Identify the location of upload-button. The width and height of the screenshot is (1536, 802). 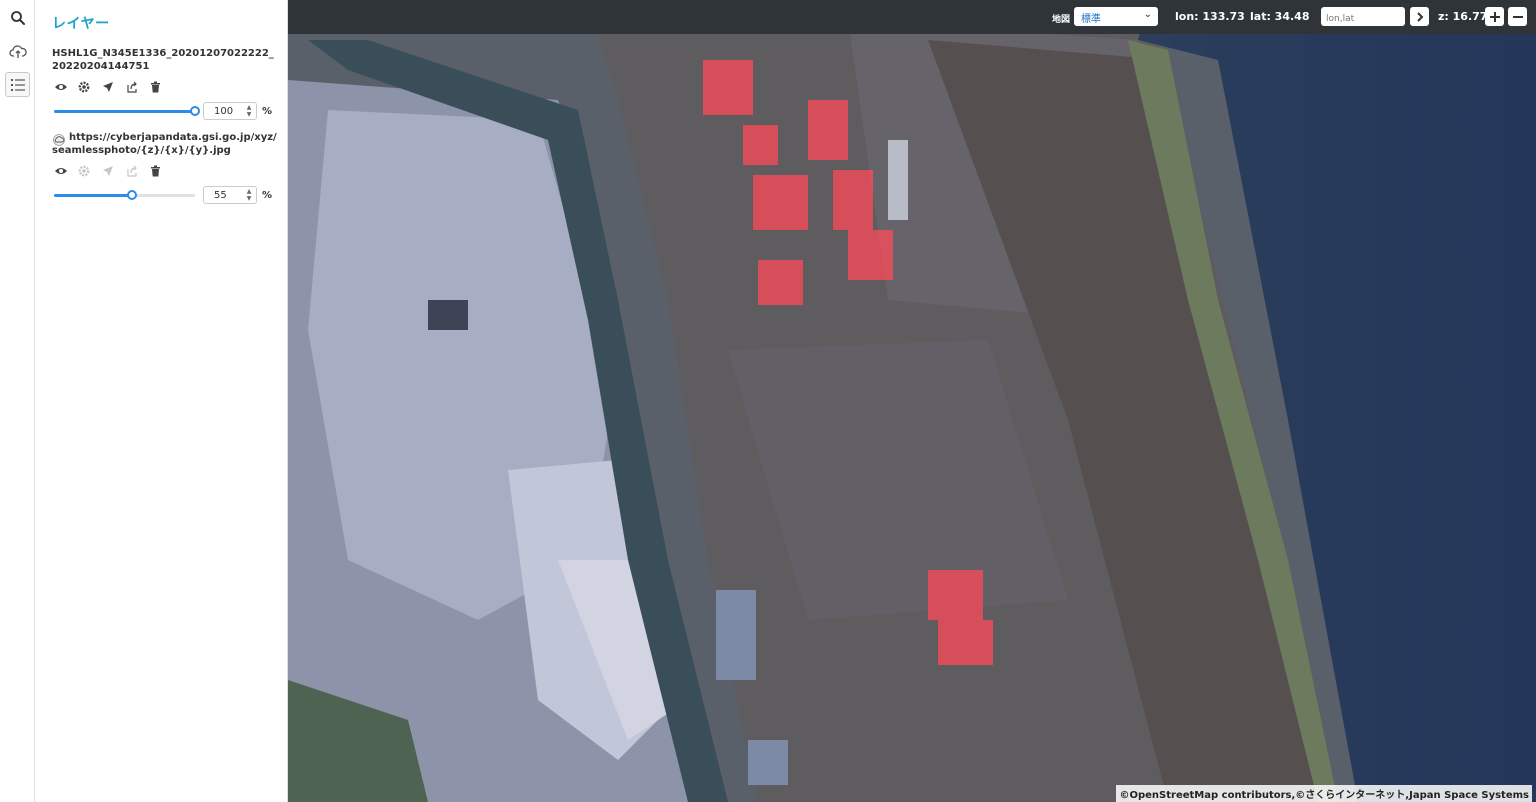
(17, 50).